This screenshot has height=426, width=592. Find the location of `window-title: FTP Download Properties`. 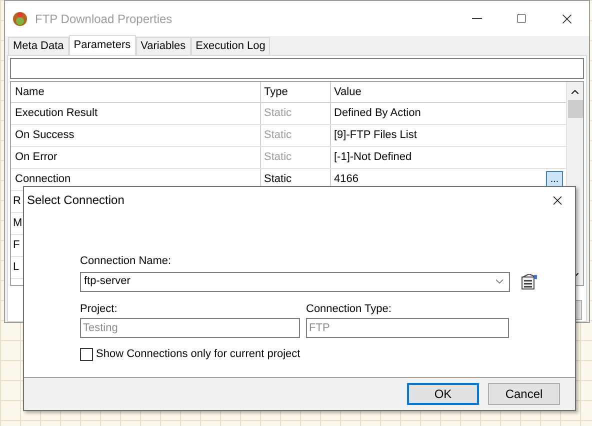

window-title: FTP Download Properties is located at coordinates (103, 19).